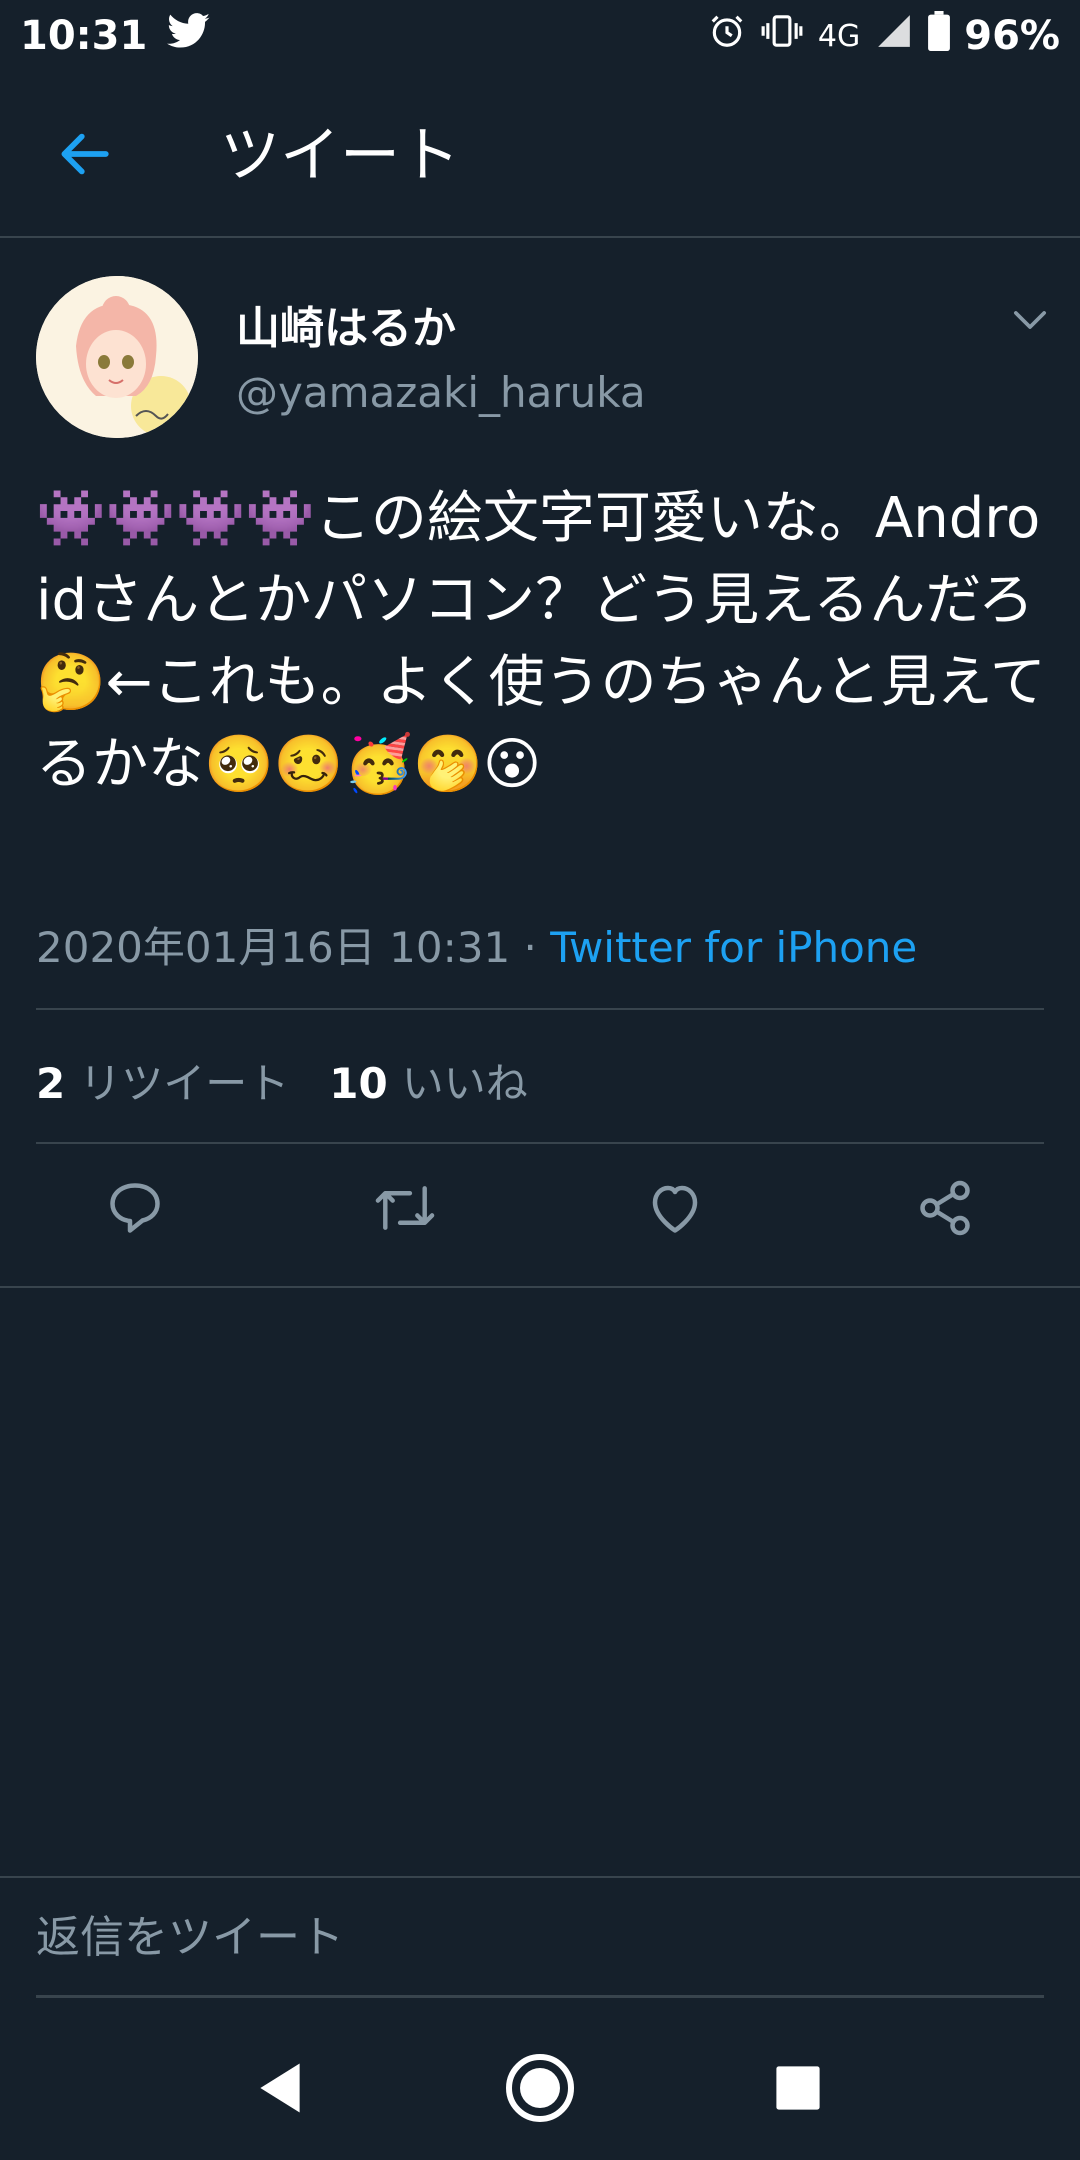 This screenshot has height=2160, width=1080. What do you see at coordinates (340, 156) in the screenshot?
I see `page-title: ツイート` at bounding box center [340, 156].